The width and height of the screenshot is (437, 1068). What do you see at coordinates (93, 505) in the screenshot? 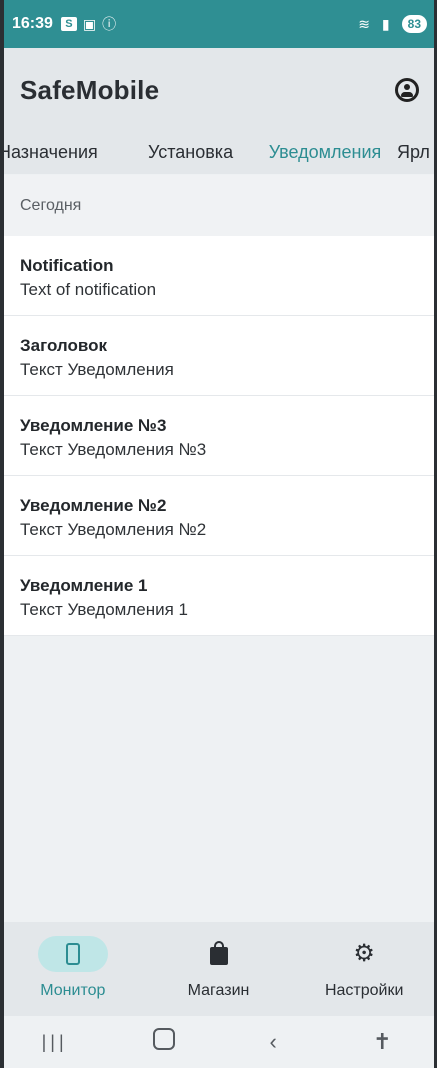
I see `notification-title: Уведомление №2` at bounding box center [93, 505].